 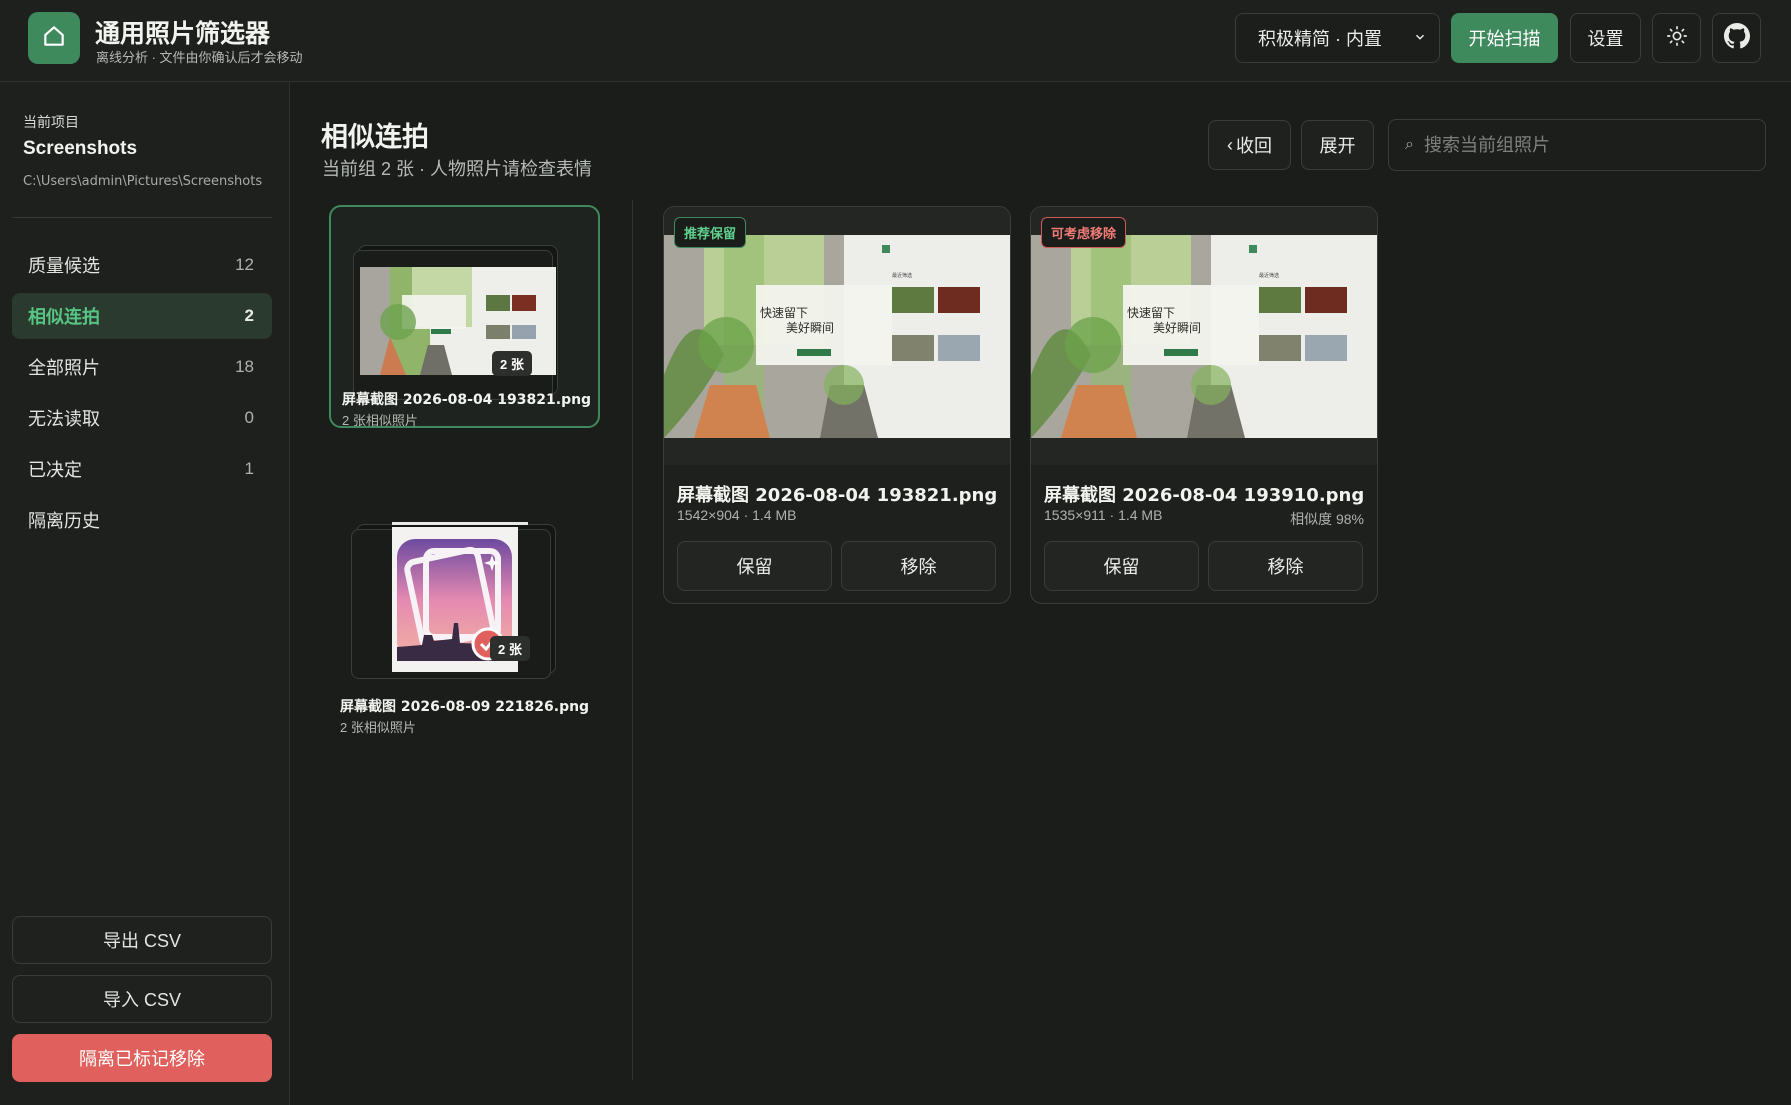 What do you see at coordinates (249, 468) in the screenshot?
I see `sidebar-item-count: 1` at bounding box center [249, 468].